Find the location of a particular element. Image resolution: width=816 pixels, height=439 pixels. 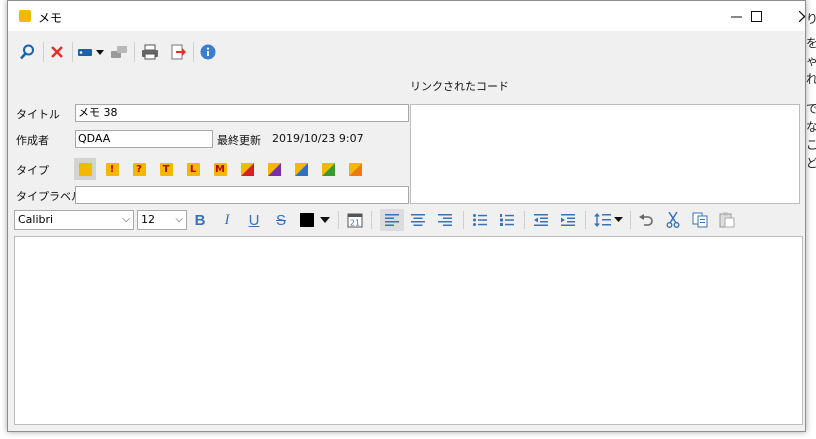

type-exclamation-button: ! is located at coordinates (112, 169).